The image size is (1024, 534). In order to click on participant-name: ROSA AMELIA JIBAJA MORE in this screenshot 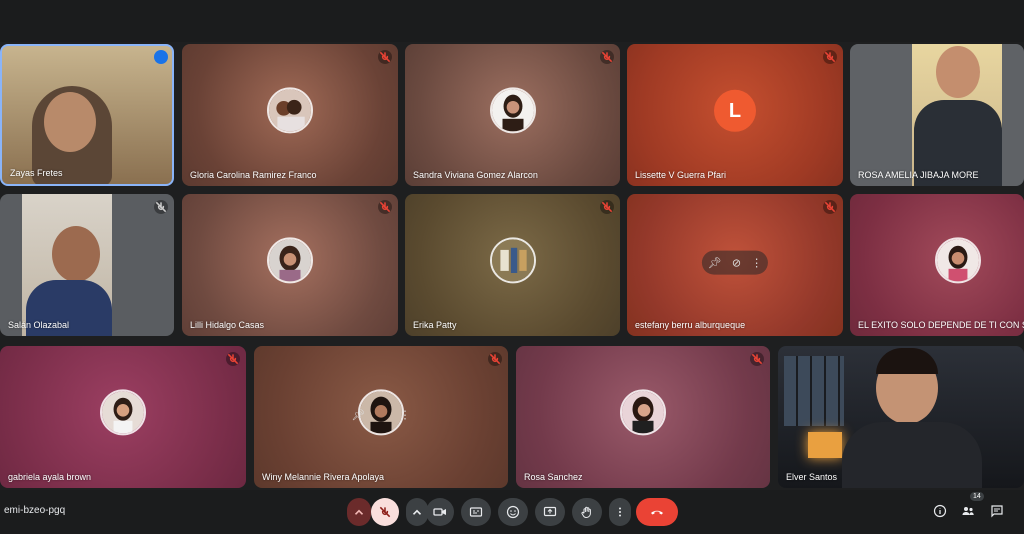, I will do `click(918, 175)`.